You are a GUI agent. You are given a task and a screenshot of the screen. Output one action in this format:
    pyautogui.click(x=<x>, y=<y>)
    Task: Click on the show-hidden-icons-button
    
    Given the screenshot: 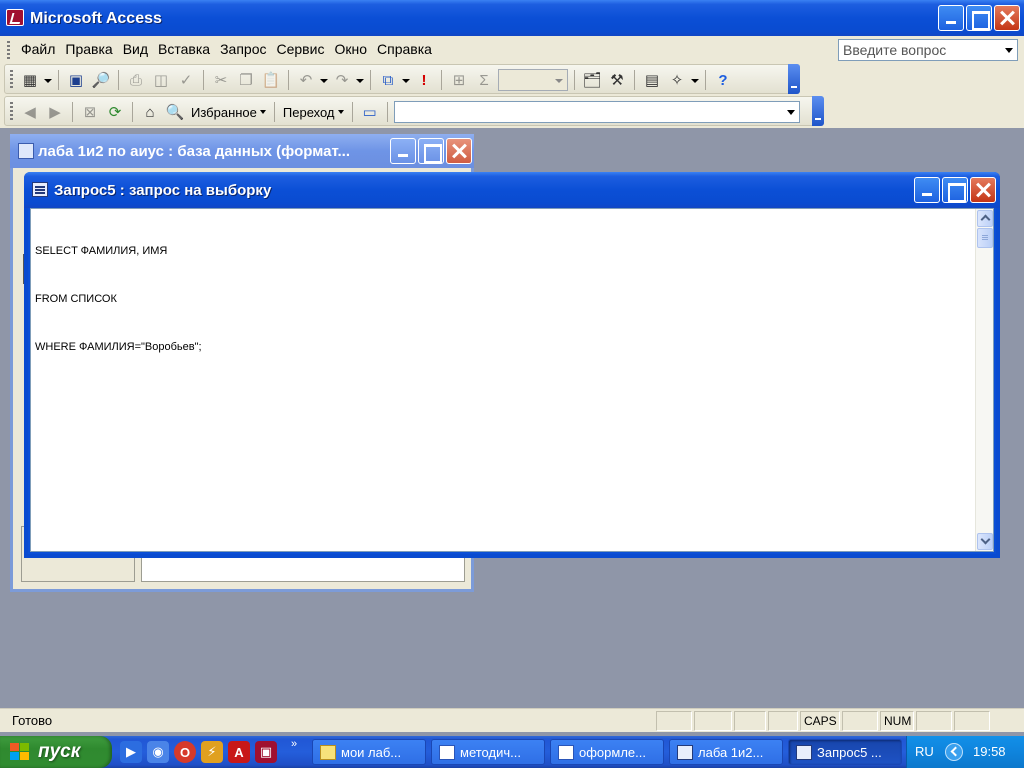 What is the action you would take?
    pyautogui.click(x=954, y=752)
    